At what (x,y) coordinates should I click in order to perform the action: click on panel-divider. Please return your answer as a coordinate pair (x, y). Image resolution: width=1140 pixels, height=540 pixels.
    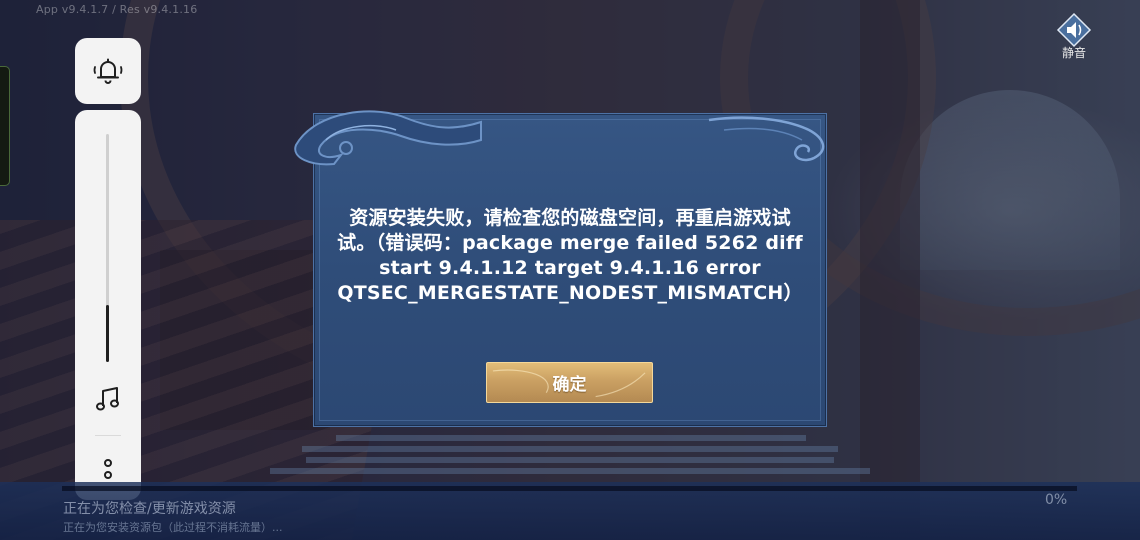
    Looking at the image, I should click on (108, 435).